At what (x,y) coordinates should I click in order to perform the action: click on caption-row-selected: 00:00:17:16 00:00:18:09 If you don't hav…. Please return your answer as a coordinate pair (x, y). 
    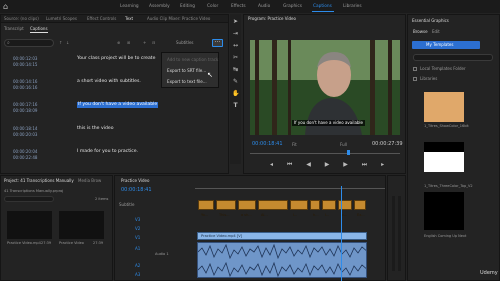
    Looking at the image, I should click on (109, 110).